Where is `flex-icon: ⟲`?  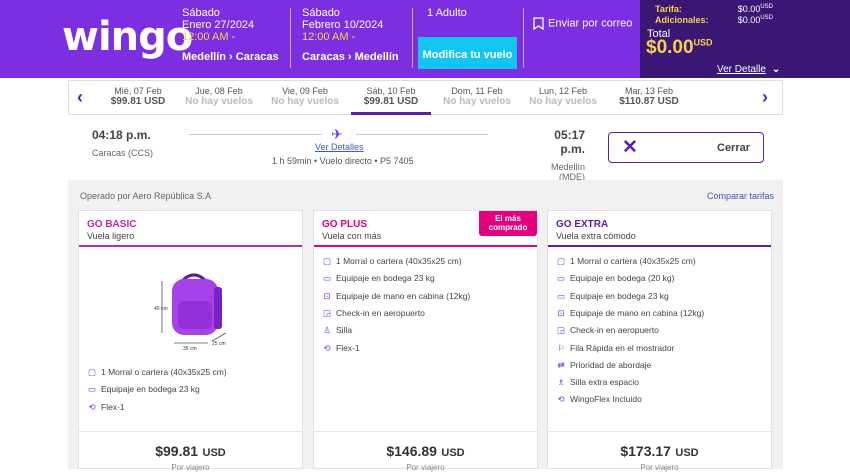 flex-icon: ⟲ is located at coordinates (327, 347).